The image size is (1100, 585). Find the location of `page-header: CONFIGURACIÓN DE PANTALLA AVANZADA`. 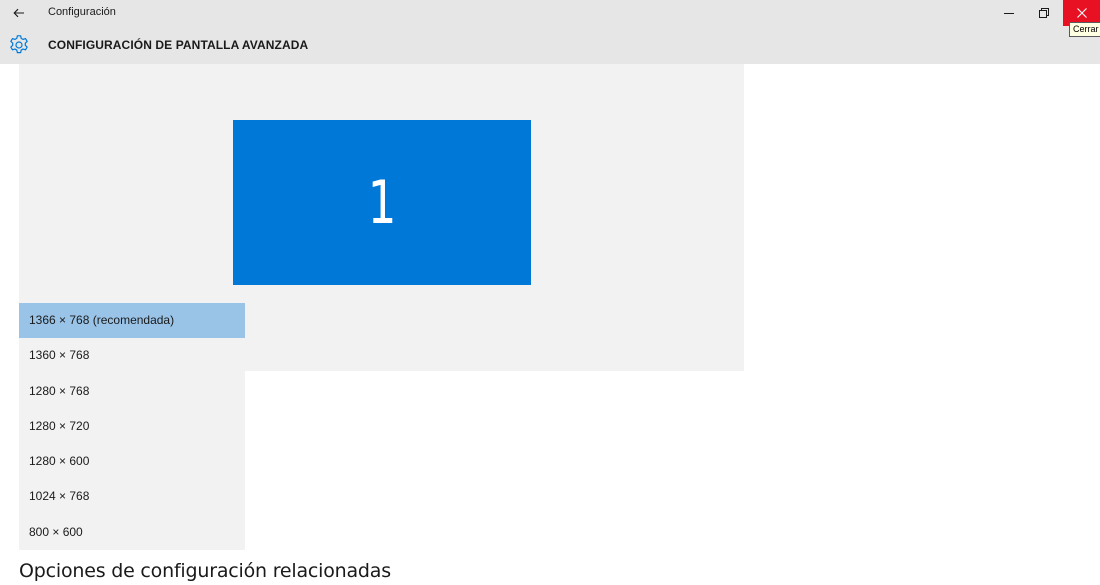

page-header: CONFIGURACIÓN DE PANTALLA AVANZADA is located at coordinates (550, 45).